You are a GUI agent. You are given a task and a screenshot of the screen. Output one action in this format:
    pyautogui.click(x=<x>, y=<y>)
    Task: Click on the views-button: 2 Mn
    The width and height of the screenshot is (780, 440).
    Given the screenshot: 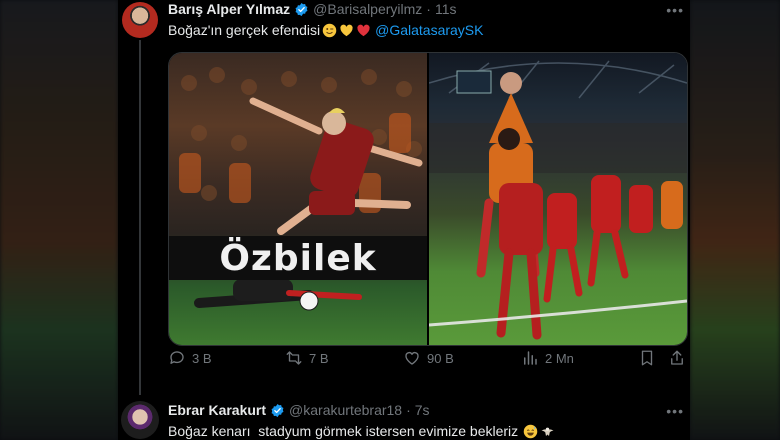 What is the action you would take?
    pyautogui.click(x=547, y=358)
    